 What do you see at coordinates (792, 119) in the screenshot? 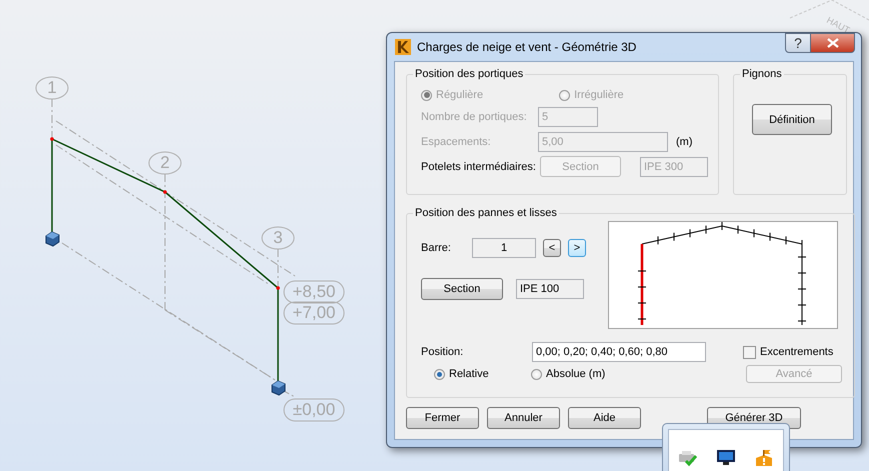
I see `definition-button: Définition` at bounding box center [792, 119].